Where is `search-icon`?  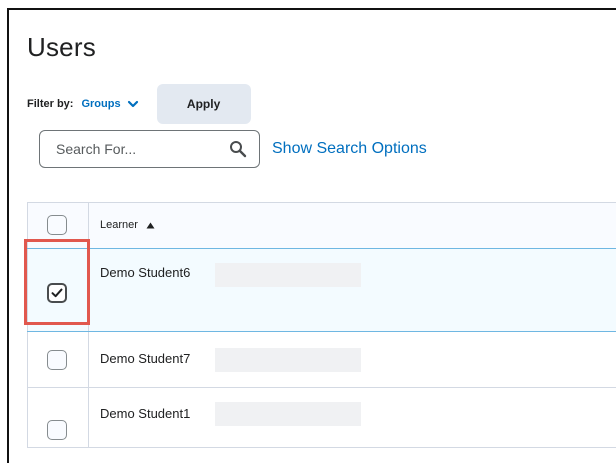 search-icon is located at coordinates (238, 149).